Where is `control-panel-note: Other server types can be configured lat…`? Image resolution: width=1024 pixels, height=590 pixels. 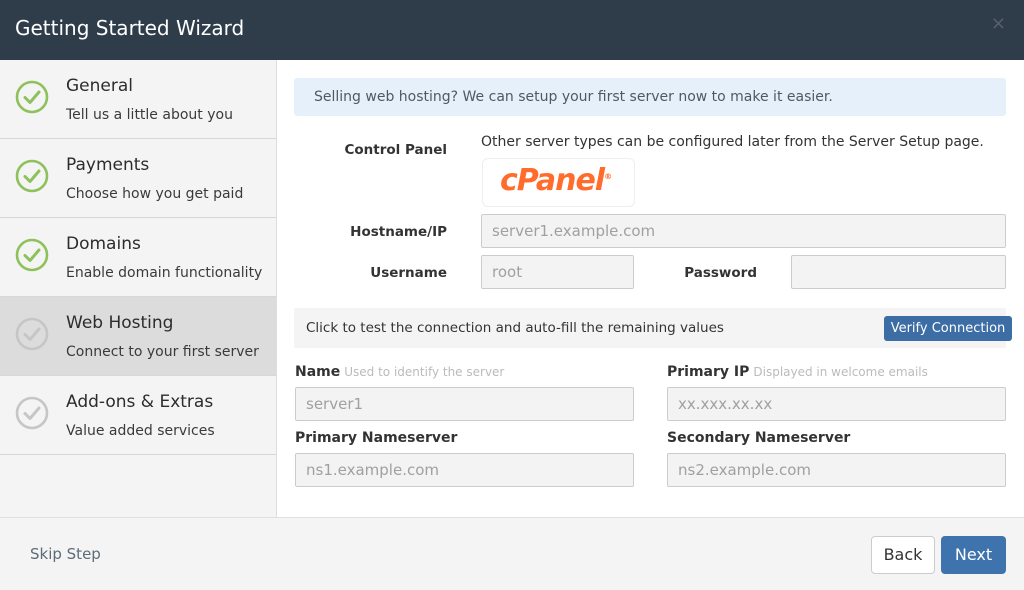
control-panel-note: Other server types can be configured lat… is located at coordinates (732, 142).